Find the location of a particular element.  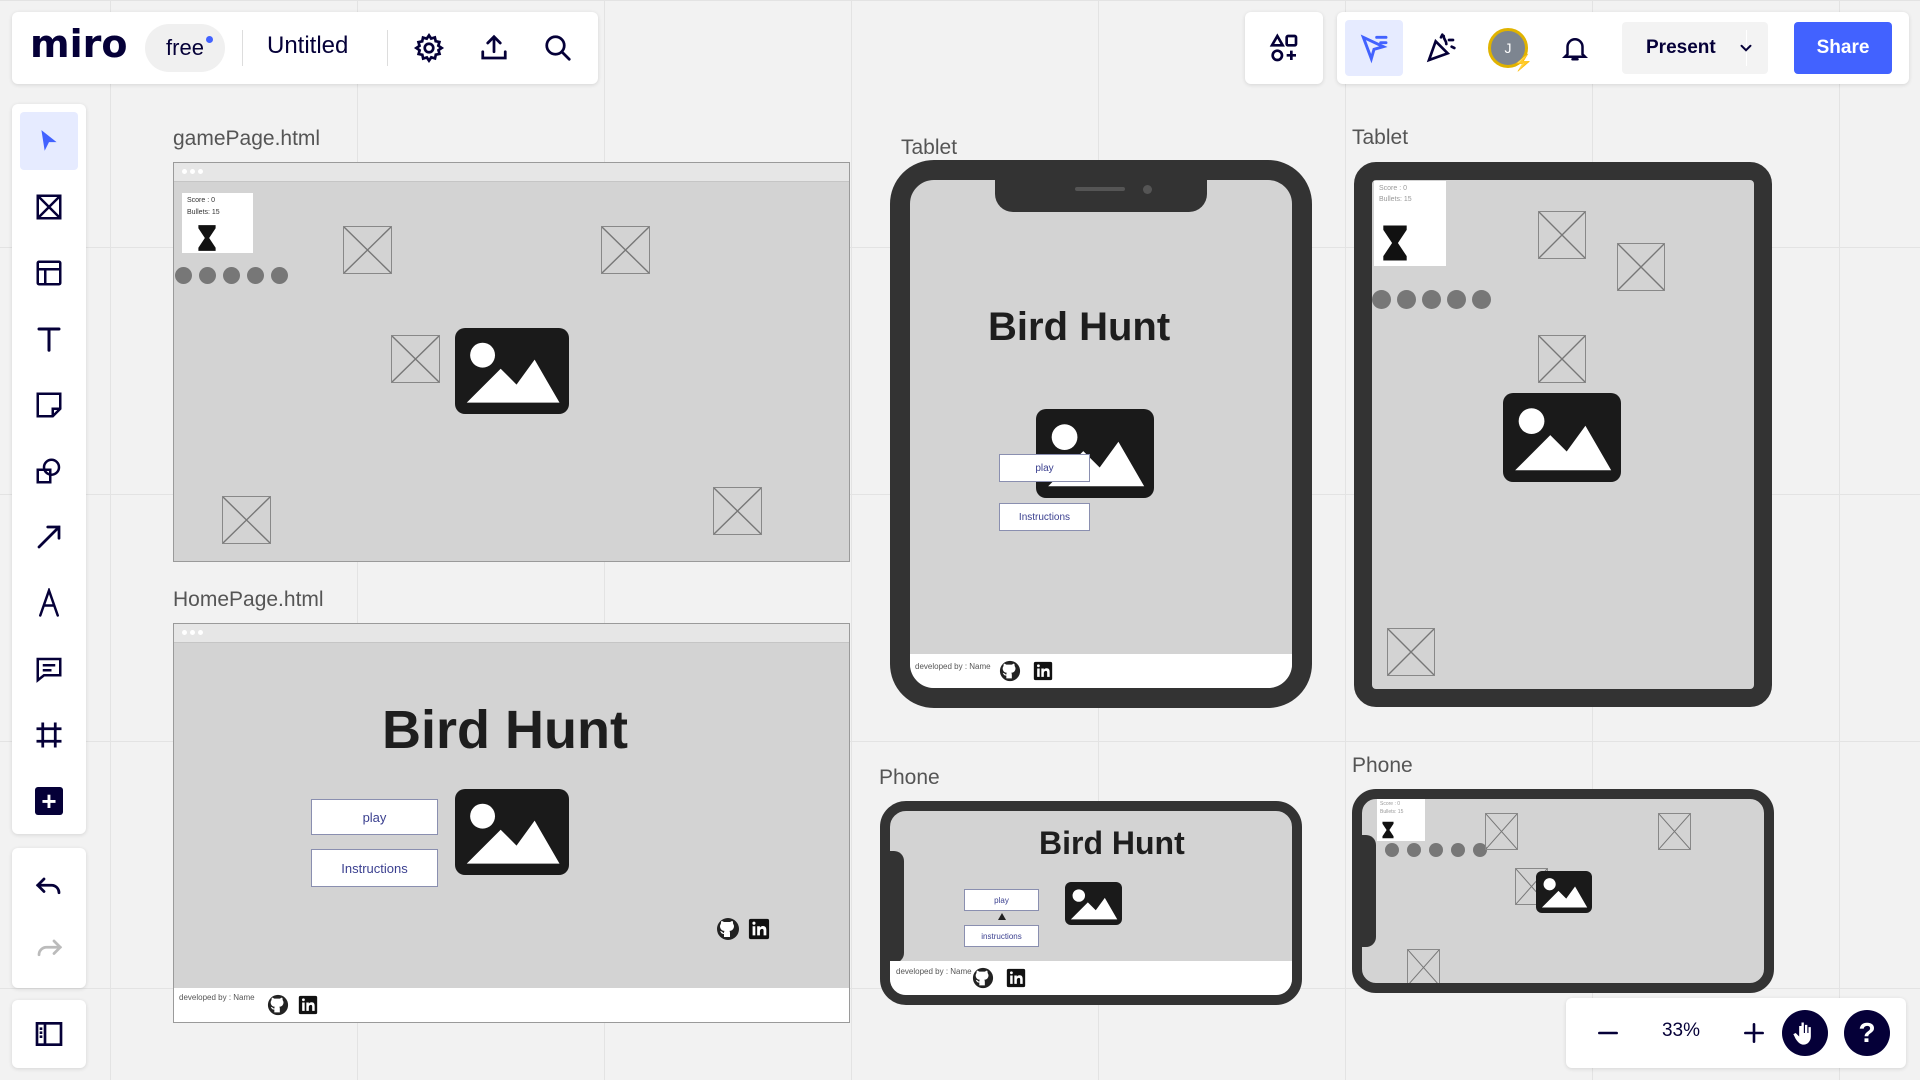

avatar-initial: J is located at coordinates (1508, 48).